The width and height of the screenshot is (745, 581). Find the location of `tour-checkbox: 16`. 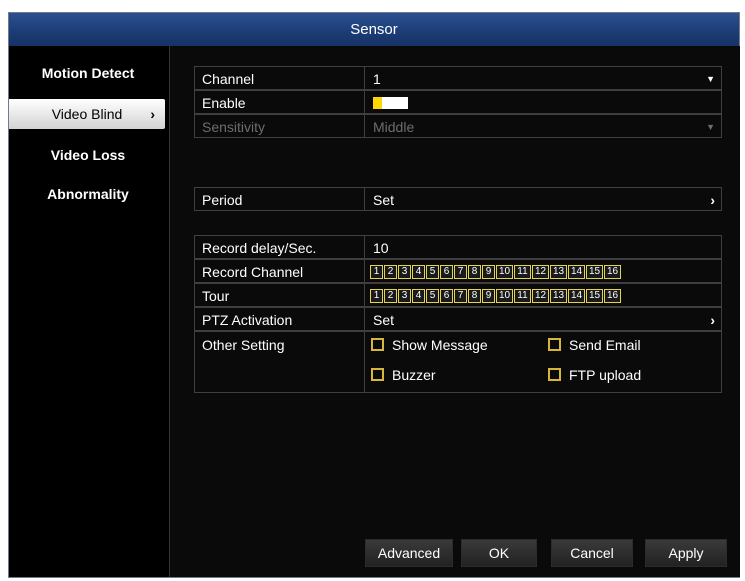

tour-checkbox: 16 is located at coordinates (612, 296).